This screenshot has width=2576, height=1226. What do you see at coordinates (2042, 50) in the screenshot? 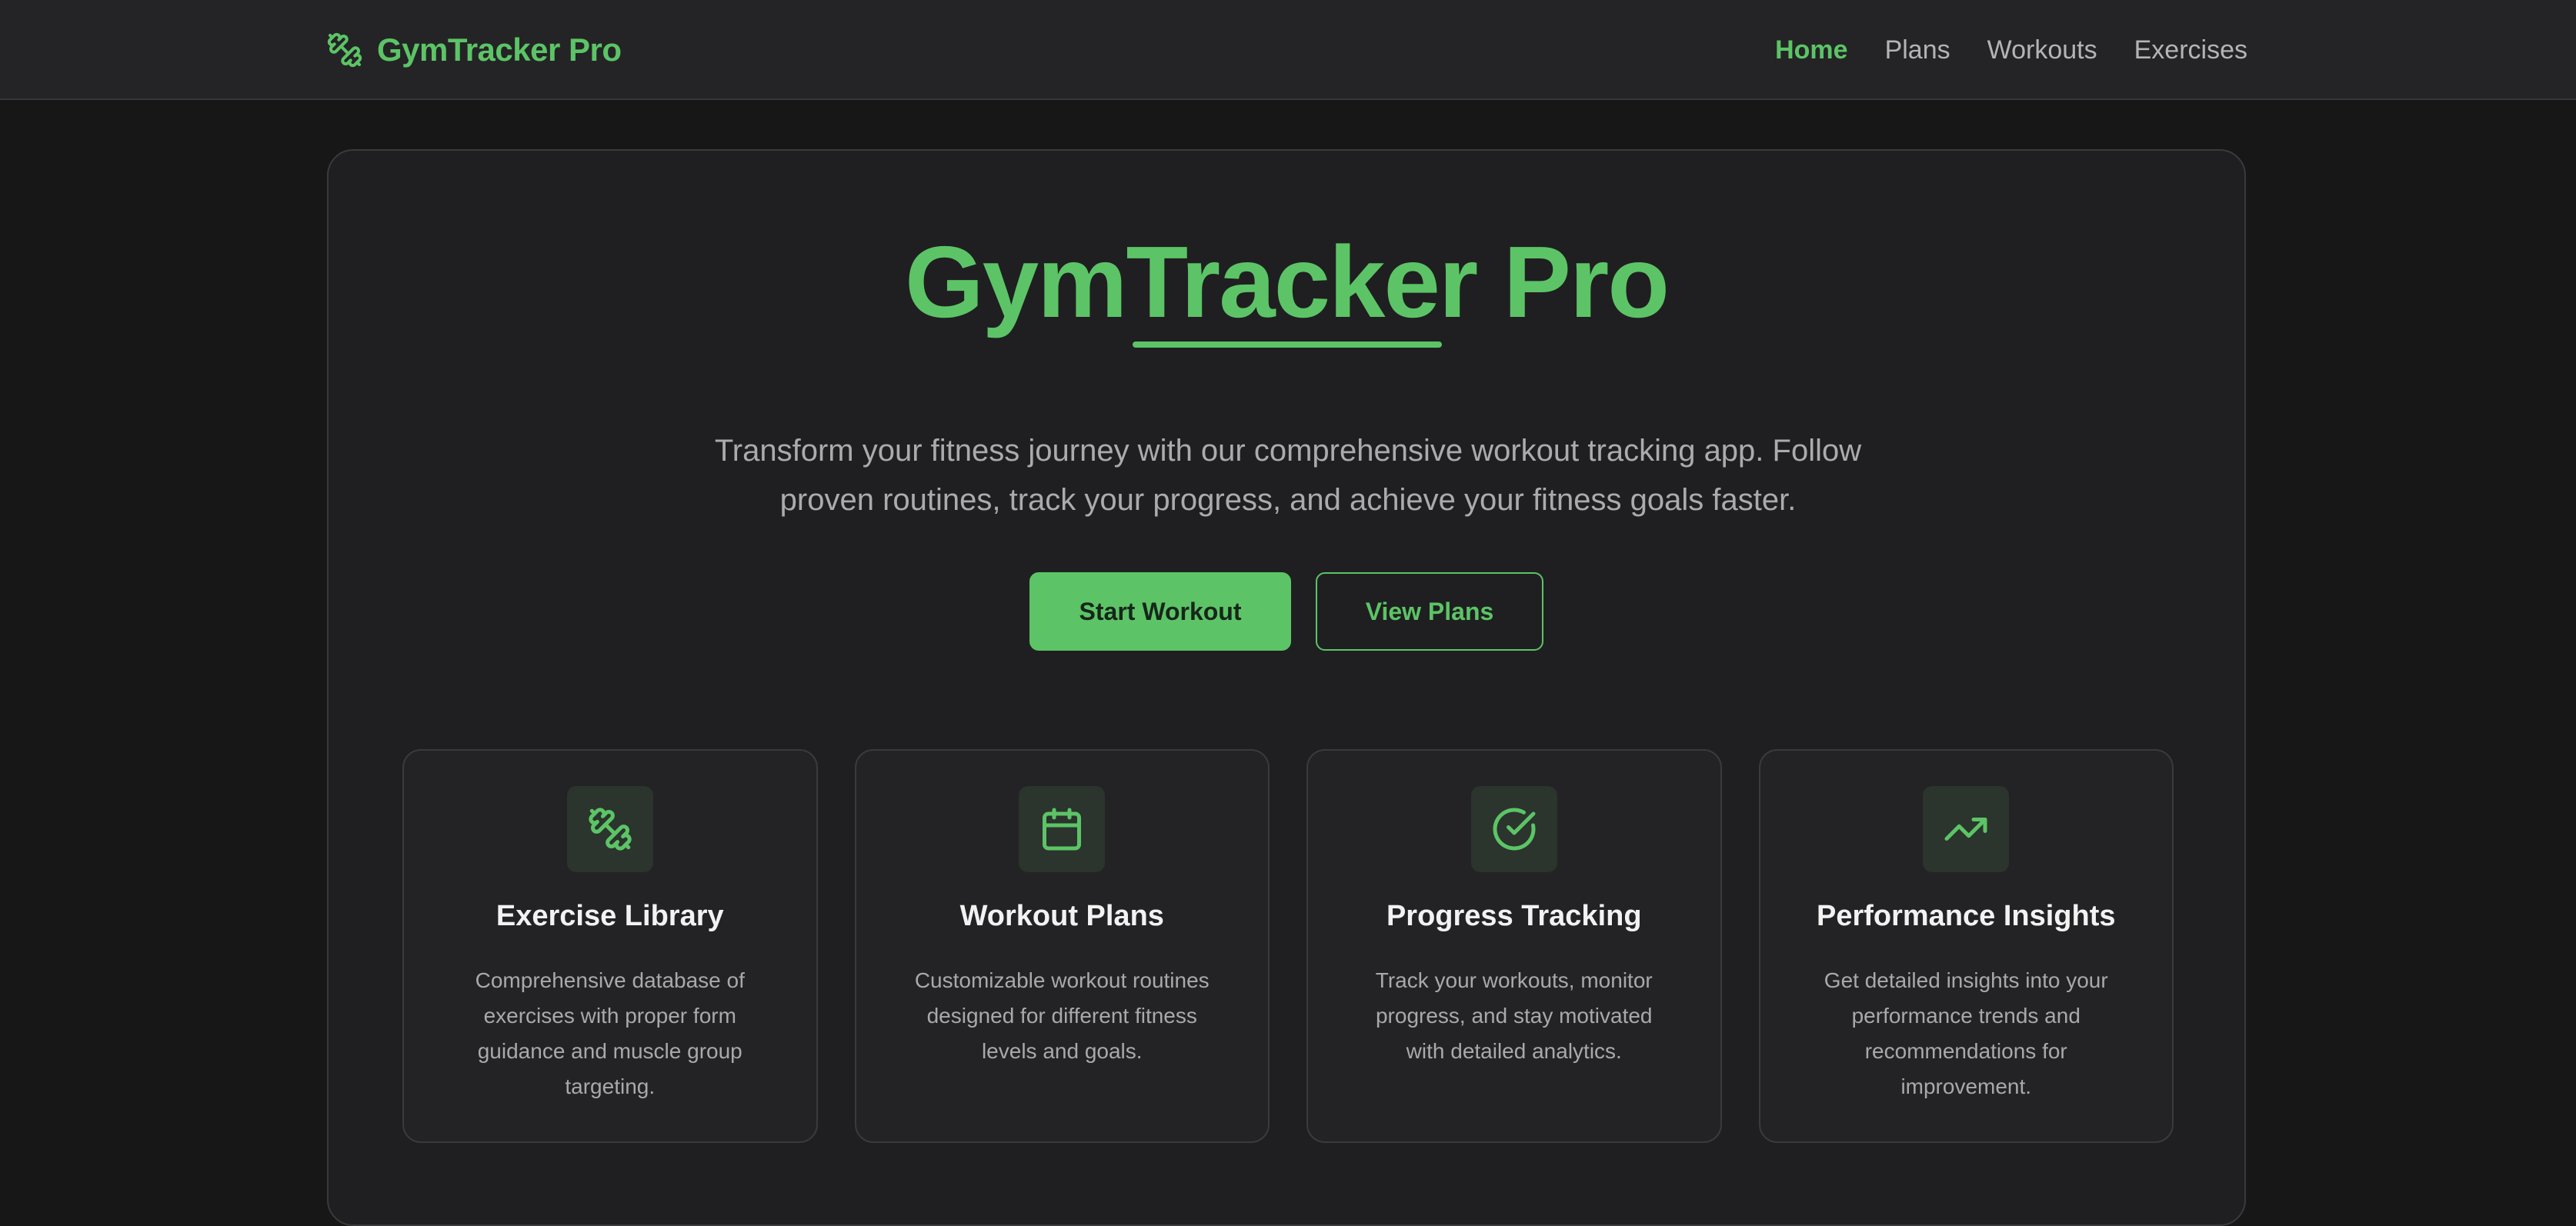
I see `nav-link-workouts: Workouts` at bounding box center [2042, 50].